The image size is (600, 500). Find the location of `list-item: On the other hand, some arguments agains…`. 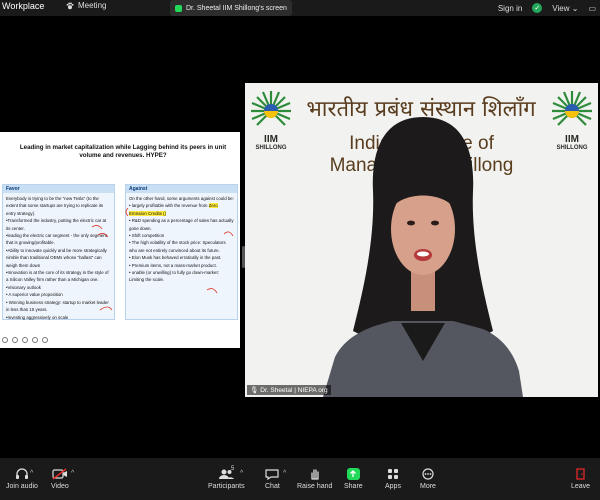

list-item: On the other hand, some arguments agains… is located at coordinates (181, 198).